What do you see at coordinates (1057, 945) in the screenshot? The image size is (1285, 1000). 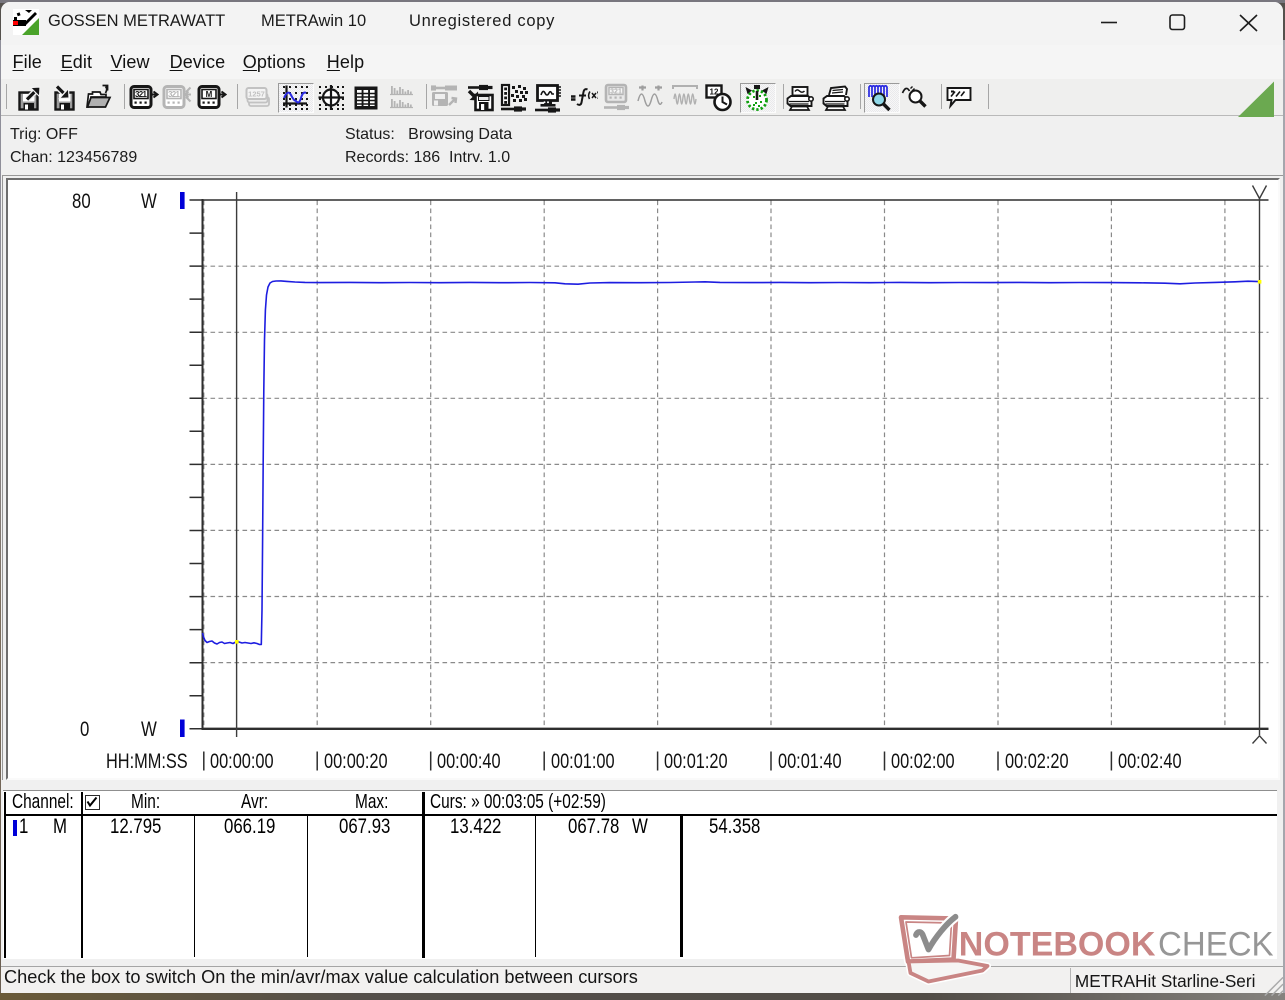 I see `svg-text: NOTEBOOK` at bounding box center [1057, 945].